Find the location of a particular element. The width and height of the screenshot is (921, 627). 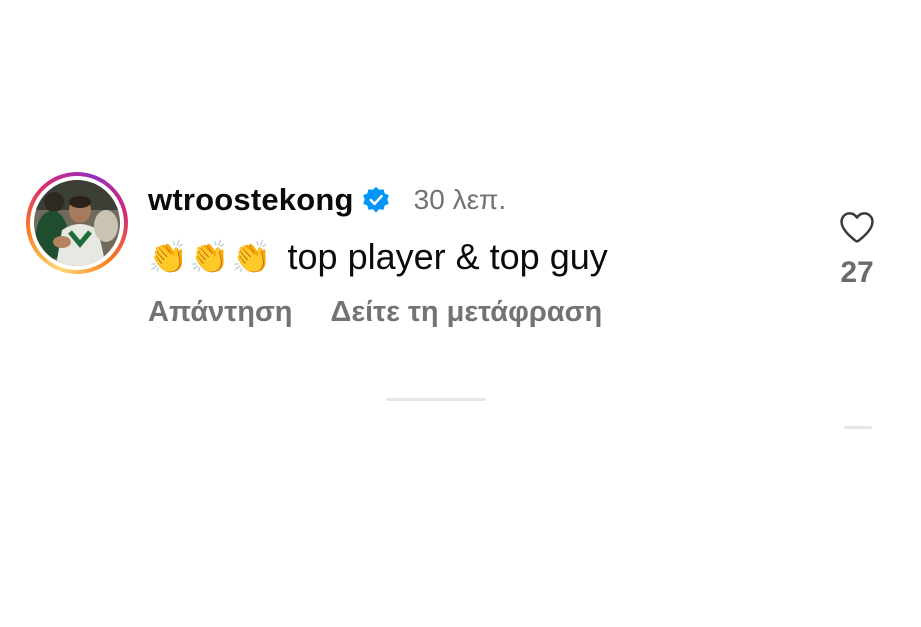

avatar-photo is located at coordinates (77, 223).